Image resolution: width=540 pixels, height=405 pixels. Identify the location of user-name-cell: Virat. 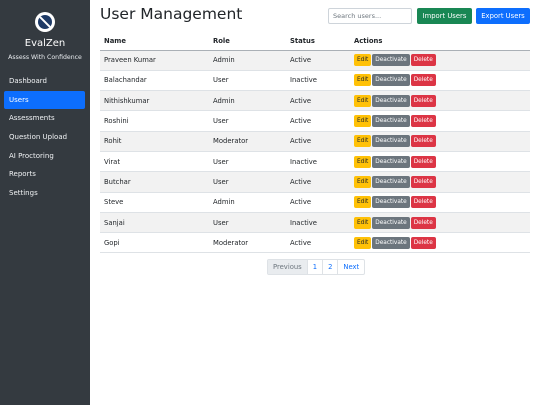
(154, 162).